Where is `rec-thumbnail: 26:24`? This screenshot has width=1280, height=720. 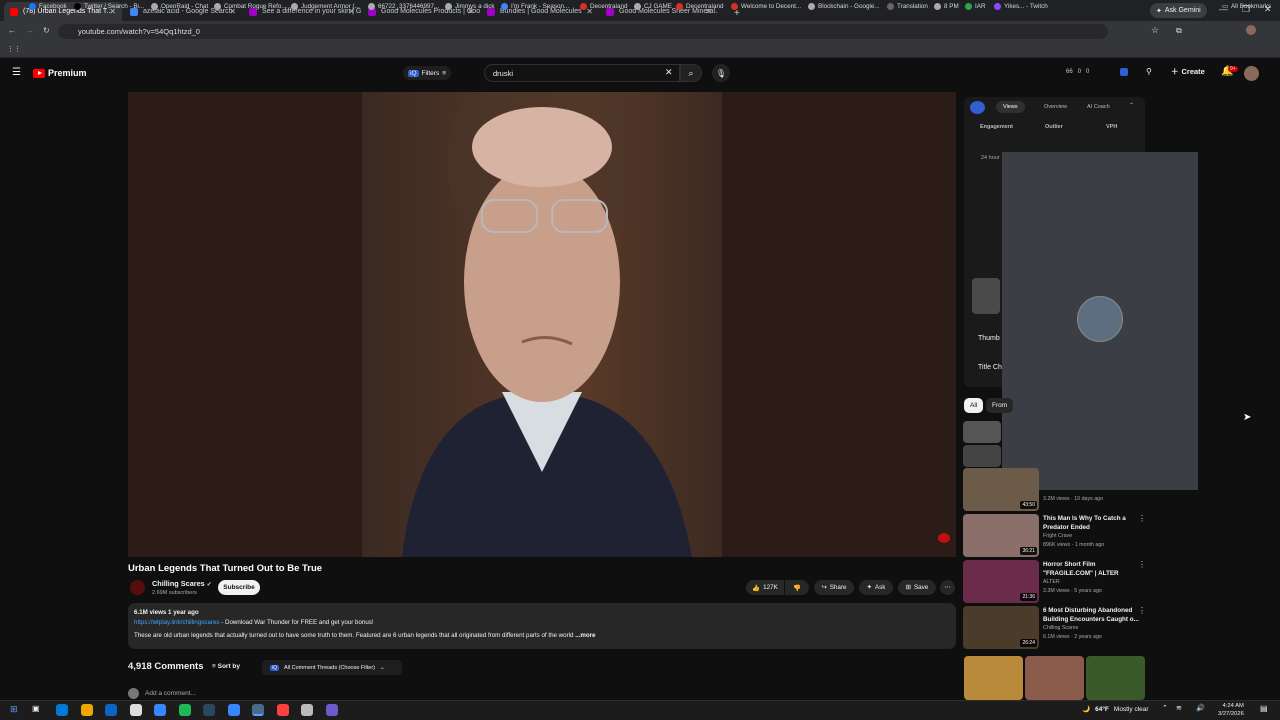 rec-thumbnail: 26:24 is located at coordinates (1001, 627).